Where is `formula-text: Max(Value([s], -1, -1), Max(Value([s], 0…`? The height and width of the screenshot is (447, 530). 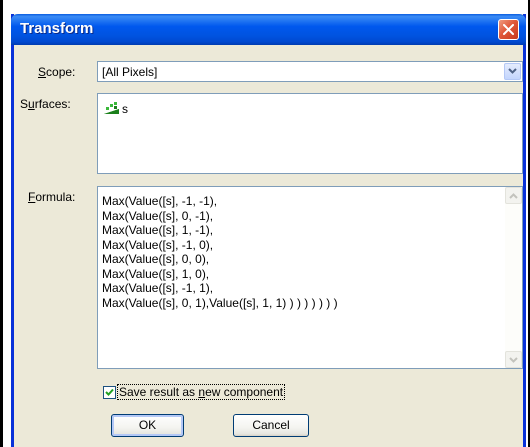
formula-text: Max(Value([s], -1, -1), Max(Value([s], 0… is located at coordinates (220, 252).